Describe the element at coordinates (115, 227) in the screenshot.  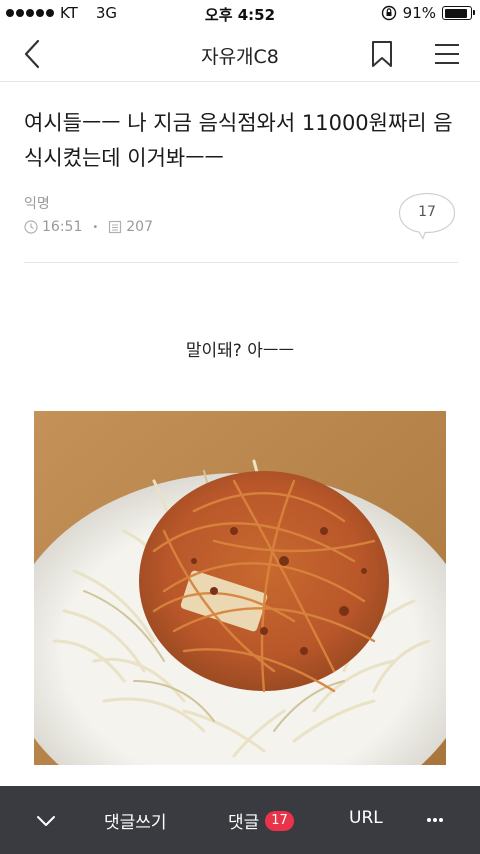
I see `views-icon` at that location.